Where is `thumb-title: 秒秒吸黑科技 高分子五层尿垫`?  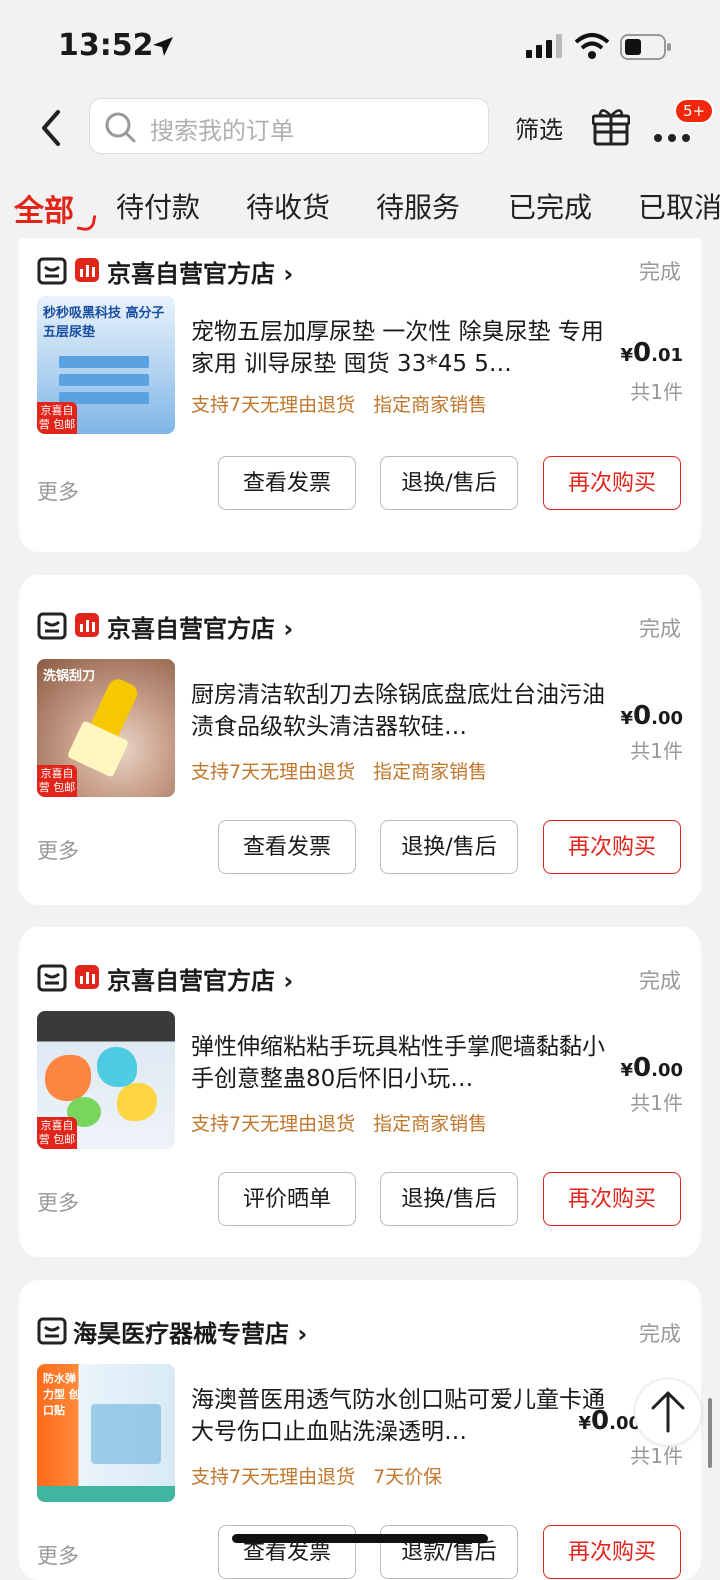
thumb-title: 秒秒吸黑科技 高分子五层尿垫 is located at coordinates (104, 323).